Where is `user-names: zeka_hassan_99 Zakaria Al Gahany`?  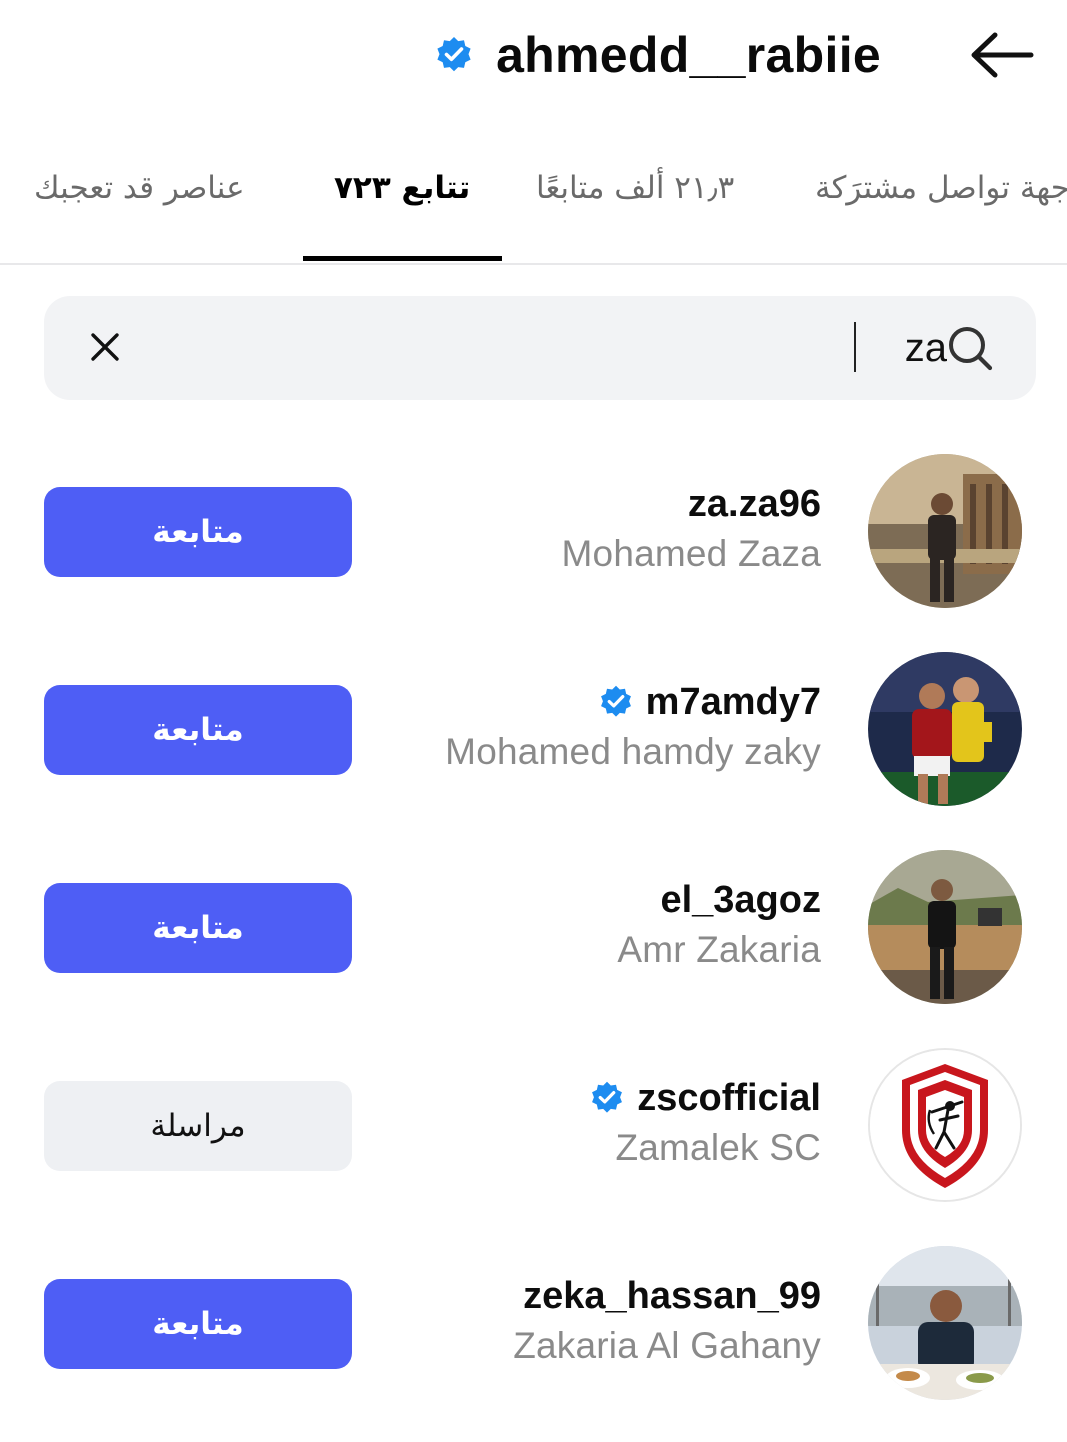
user-names: zeka_hassan_99 Zakaria Al Gahany is located at coordinates (571, 1321).